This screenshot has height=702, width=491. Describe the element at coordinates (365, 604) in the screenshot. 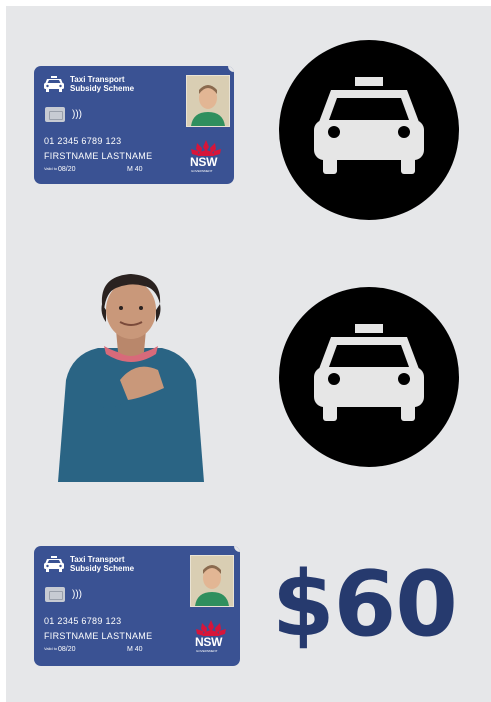

I see `subsidy-amount: $60` at that location.